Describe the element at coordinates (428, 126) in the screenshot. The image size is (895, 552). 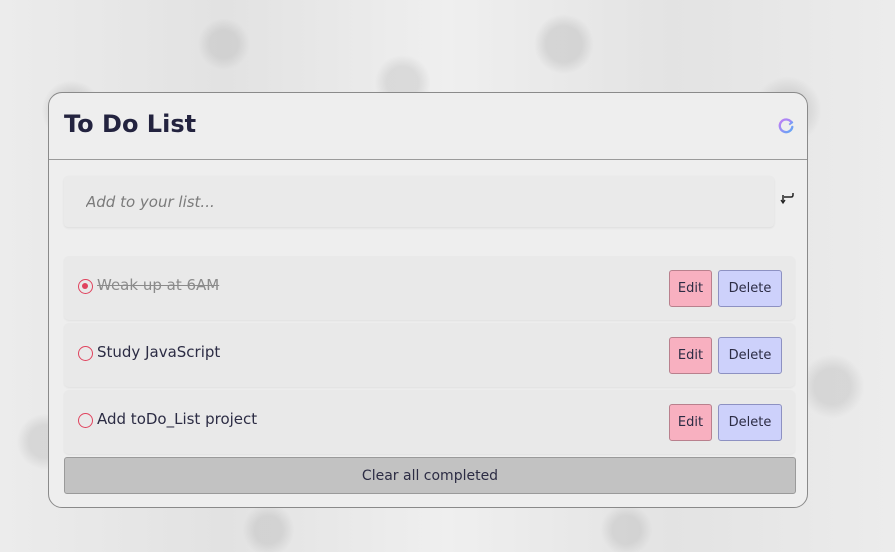
I see `card-header: To Do List` at that location.